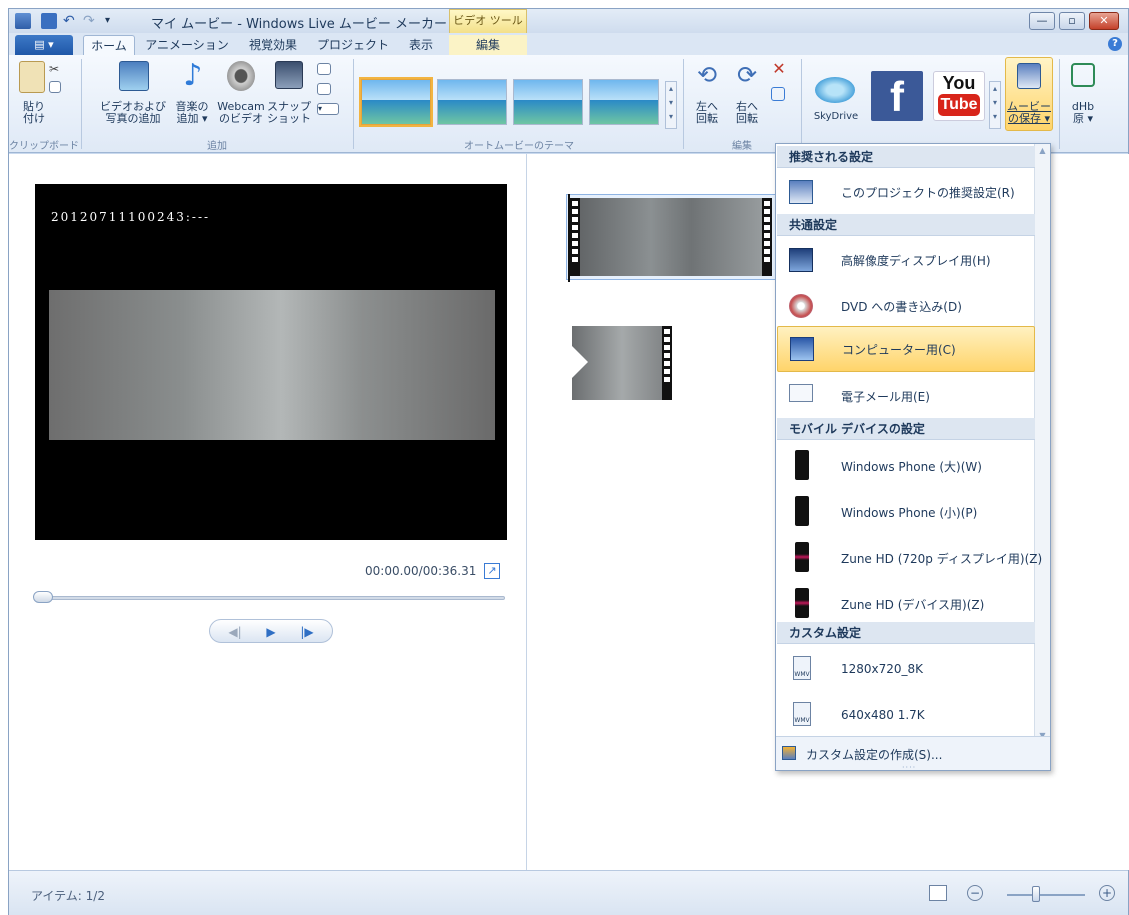  Describe the element at coordinates (779, 69) in the screenshot. I see `remove-icon: ✕` at that location.